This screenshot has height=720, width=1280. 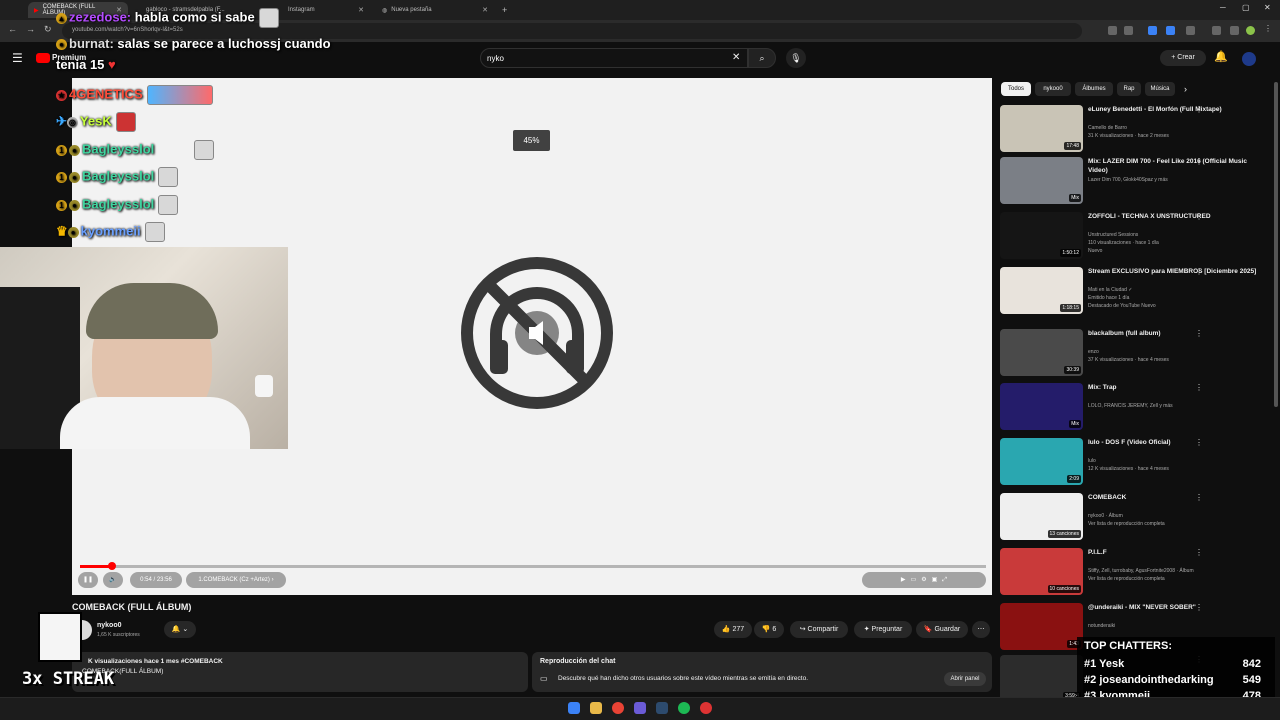 What do you see at coordinates (1178, 497) in the screenshot?
I see `recommendation-title: COMEBACK` at bounding box center [1178, 497].